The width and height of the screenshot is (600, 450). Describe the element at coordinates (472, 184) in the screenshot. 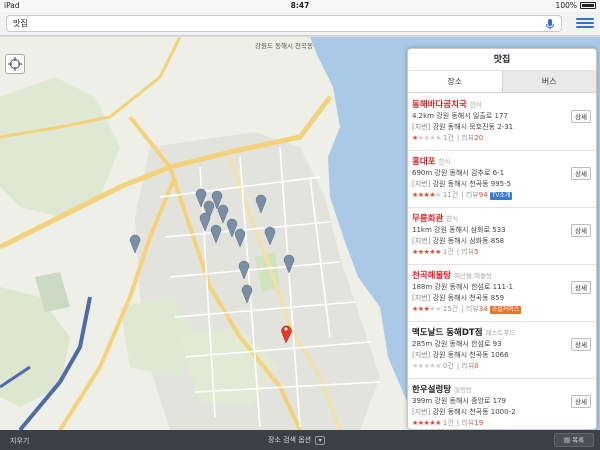

I see `result-jibun: 강원 동해시 천곡동 995-5` at that location.